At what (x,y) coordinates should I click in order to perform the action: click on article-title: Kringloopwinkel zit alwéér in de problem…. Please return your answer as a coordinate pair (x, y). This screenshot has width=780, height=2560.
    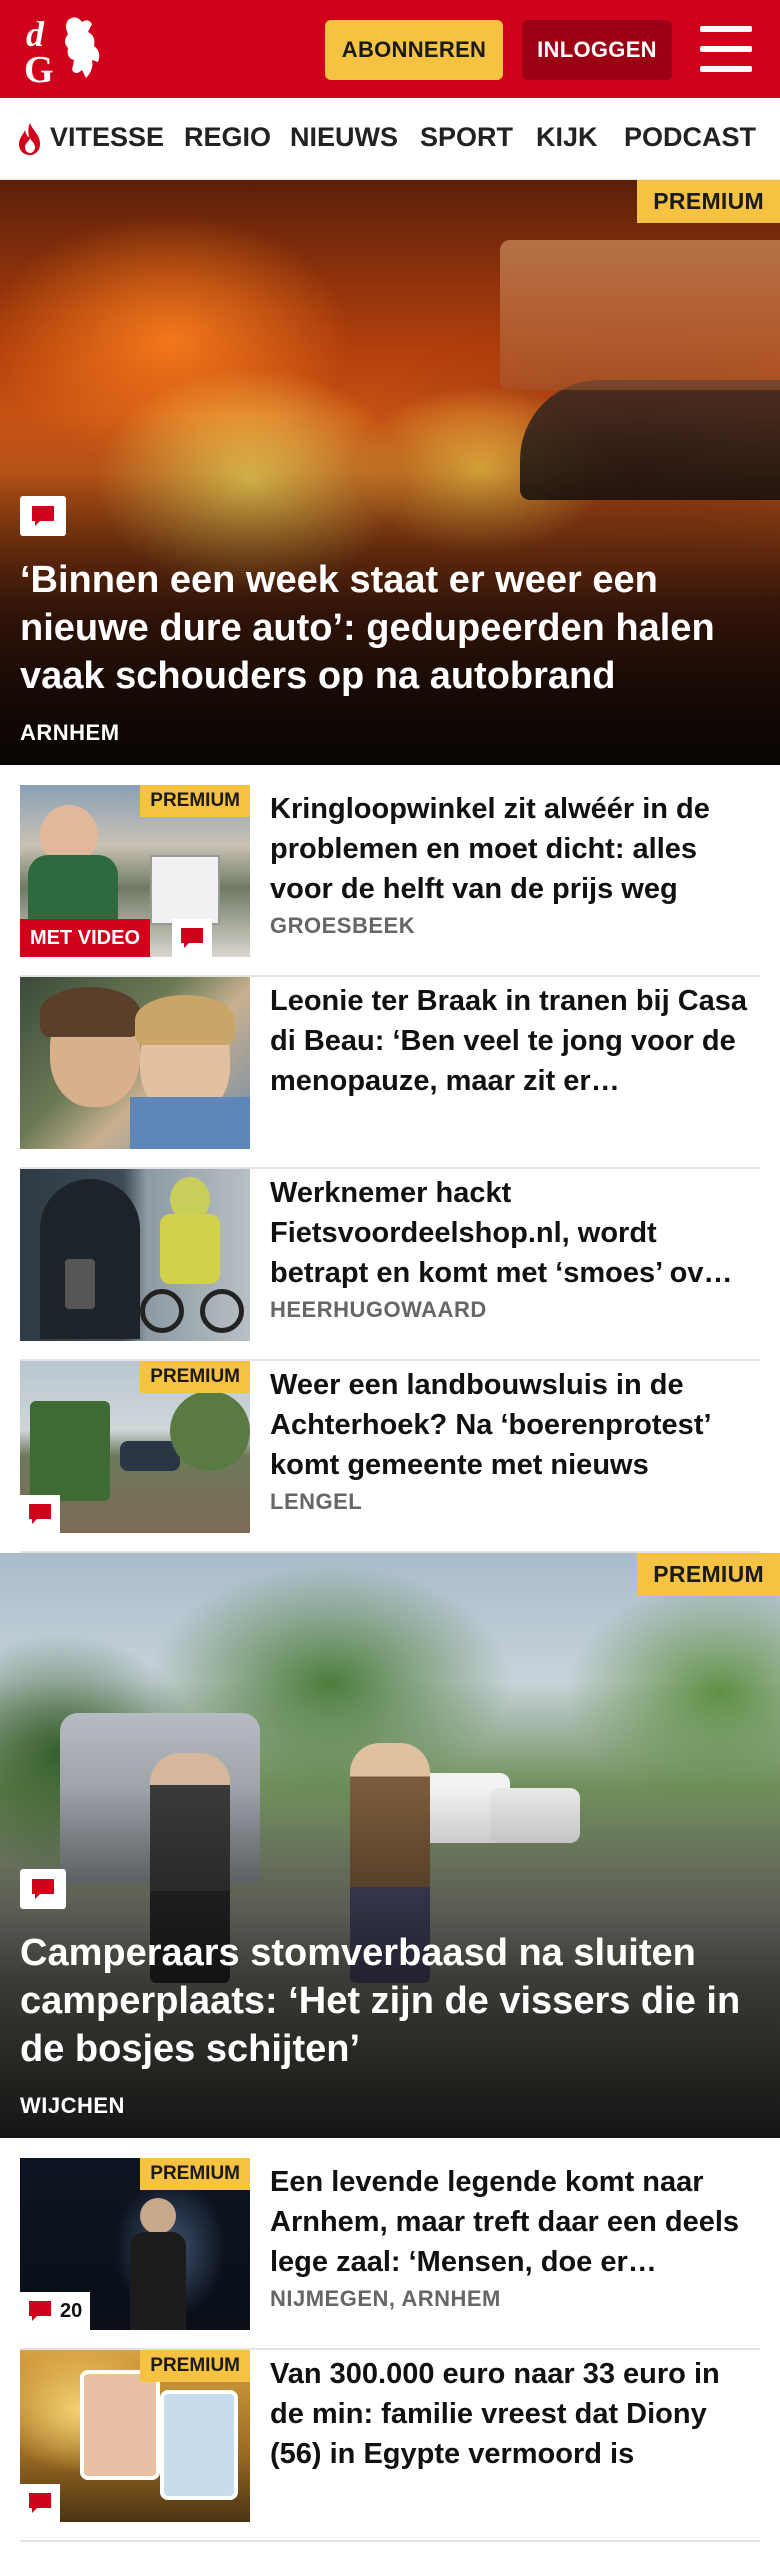
    Looking at the image, I should click on (515, 849).